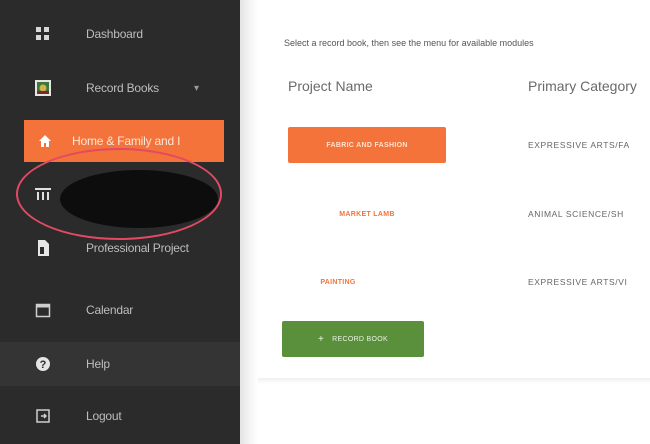 The height and width of the screenshot is (444, 650). I want to click on logout-icon, so click(43, 416).